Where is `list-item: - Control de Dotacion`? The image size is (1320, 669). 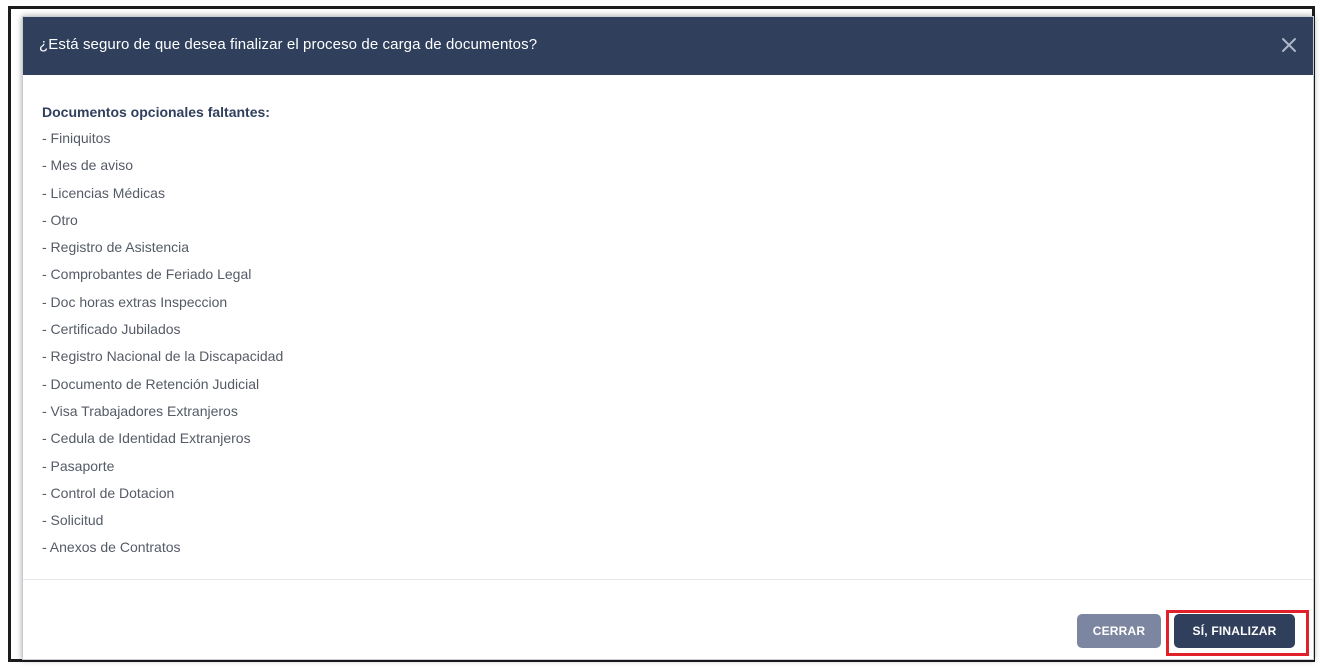
list-item: - Control de Dotacion is located at coordinates (108, 492).